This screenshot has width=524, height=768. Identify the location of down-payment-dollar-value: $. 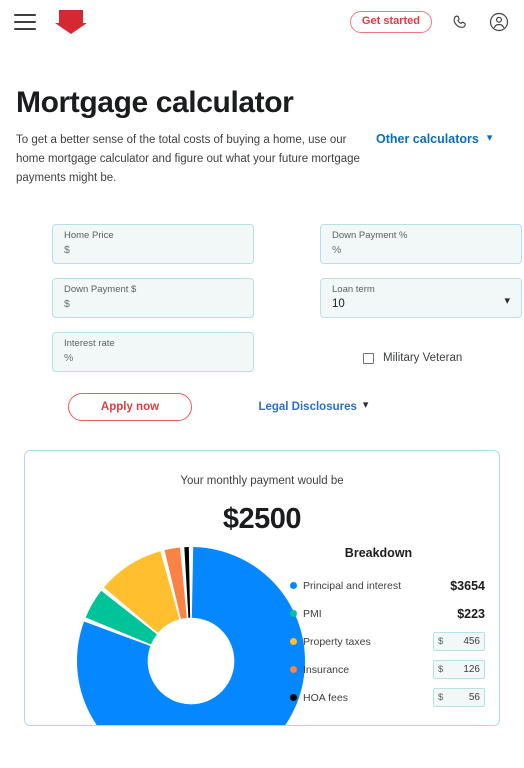
(67, 304).